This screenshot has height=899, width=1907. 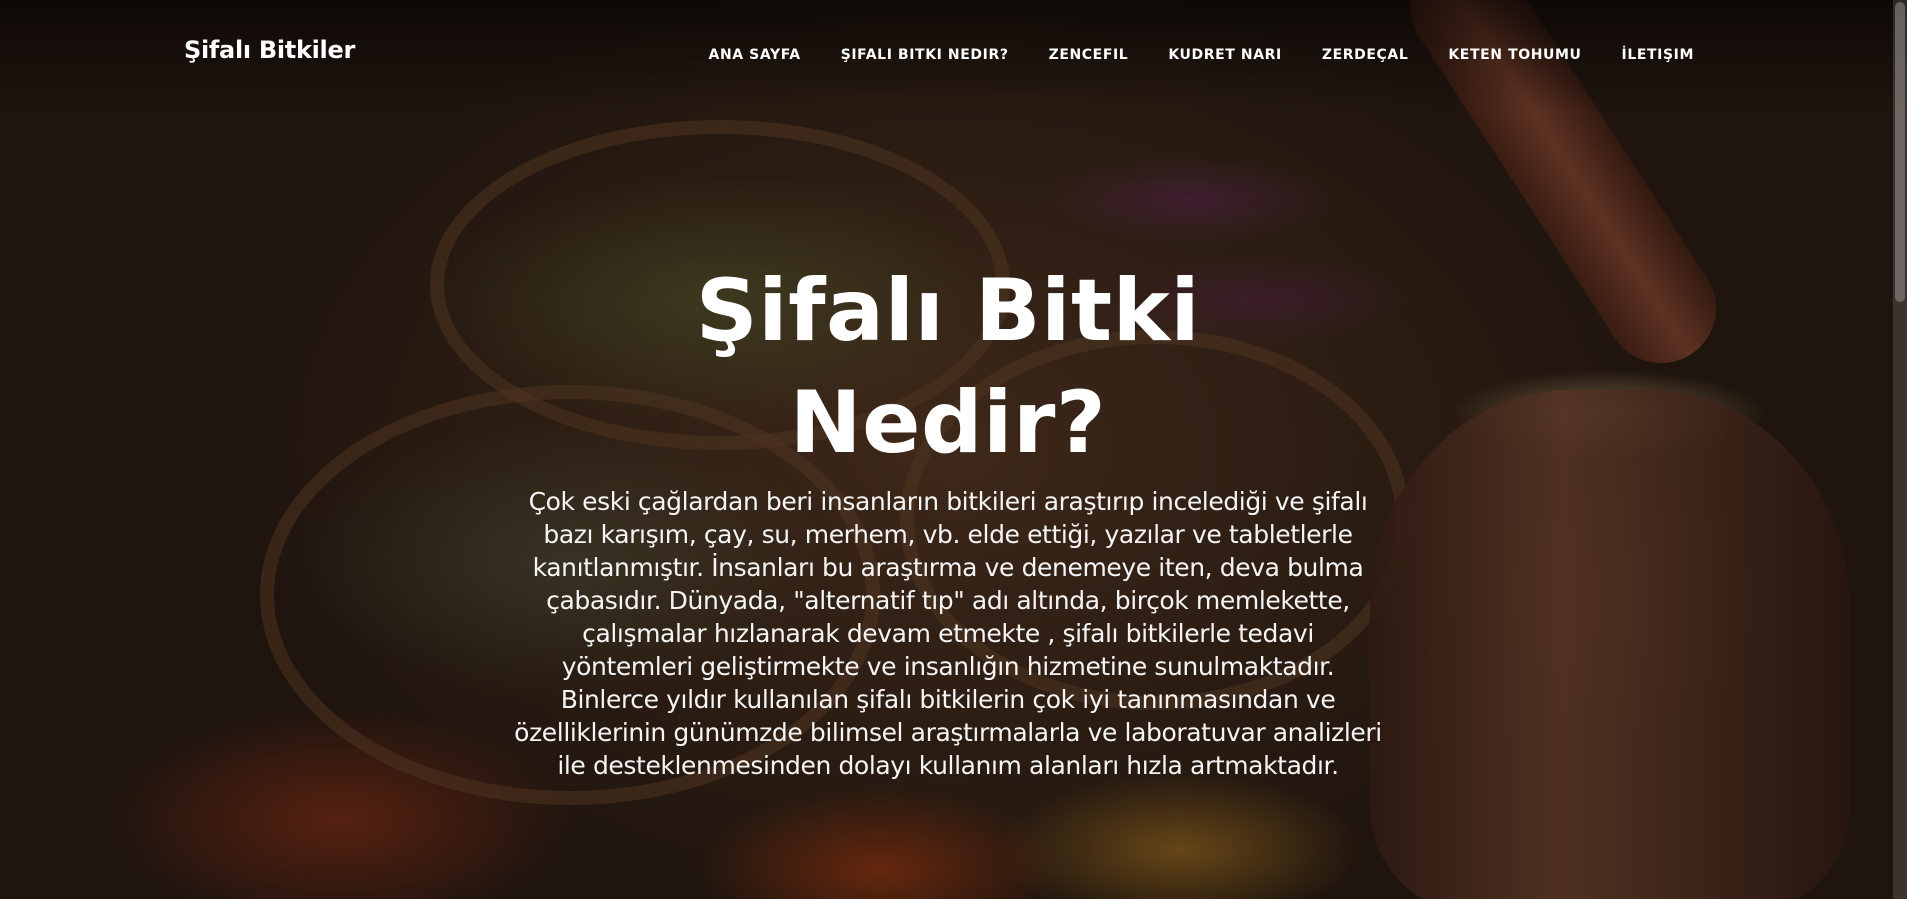 What do you see at coordinates (948, 367) in the screenshot?
I see `page-title: Şifalı Bitki Nedir?` at bounding box center [948, 367].